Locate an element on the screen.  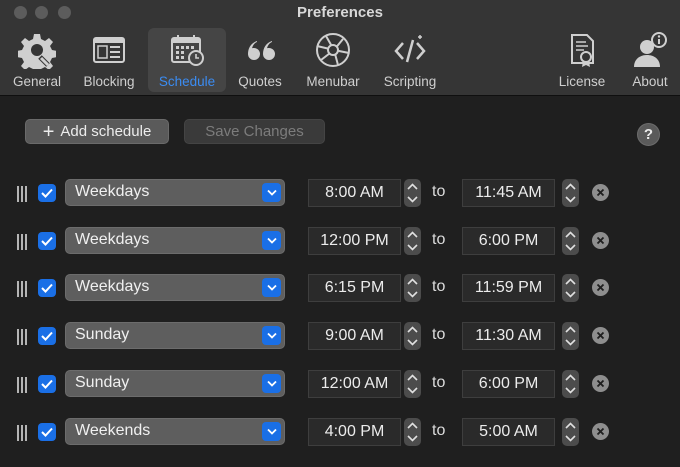
add-schedule-button: + Add schedule is located at coordinates (97, 131).